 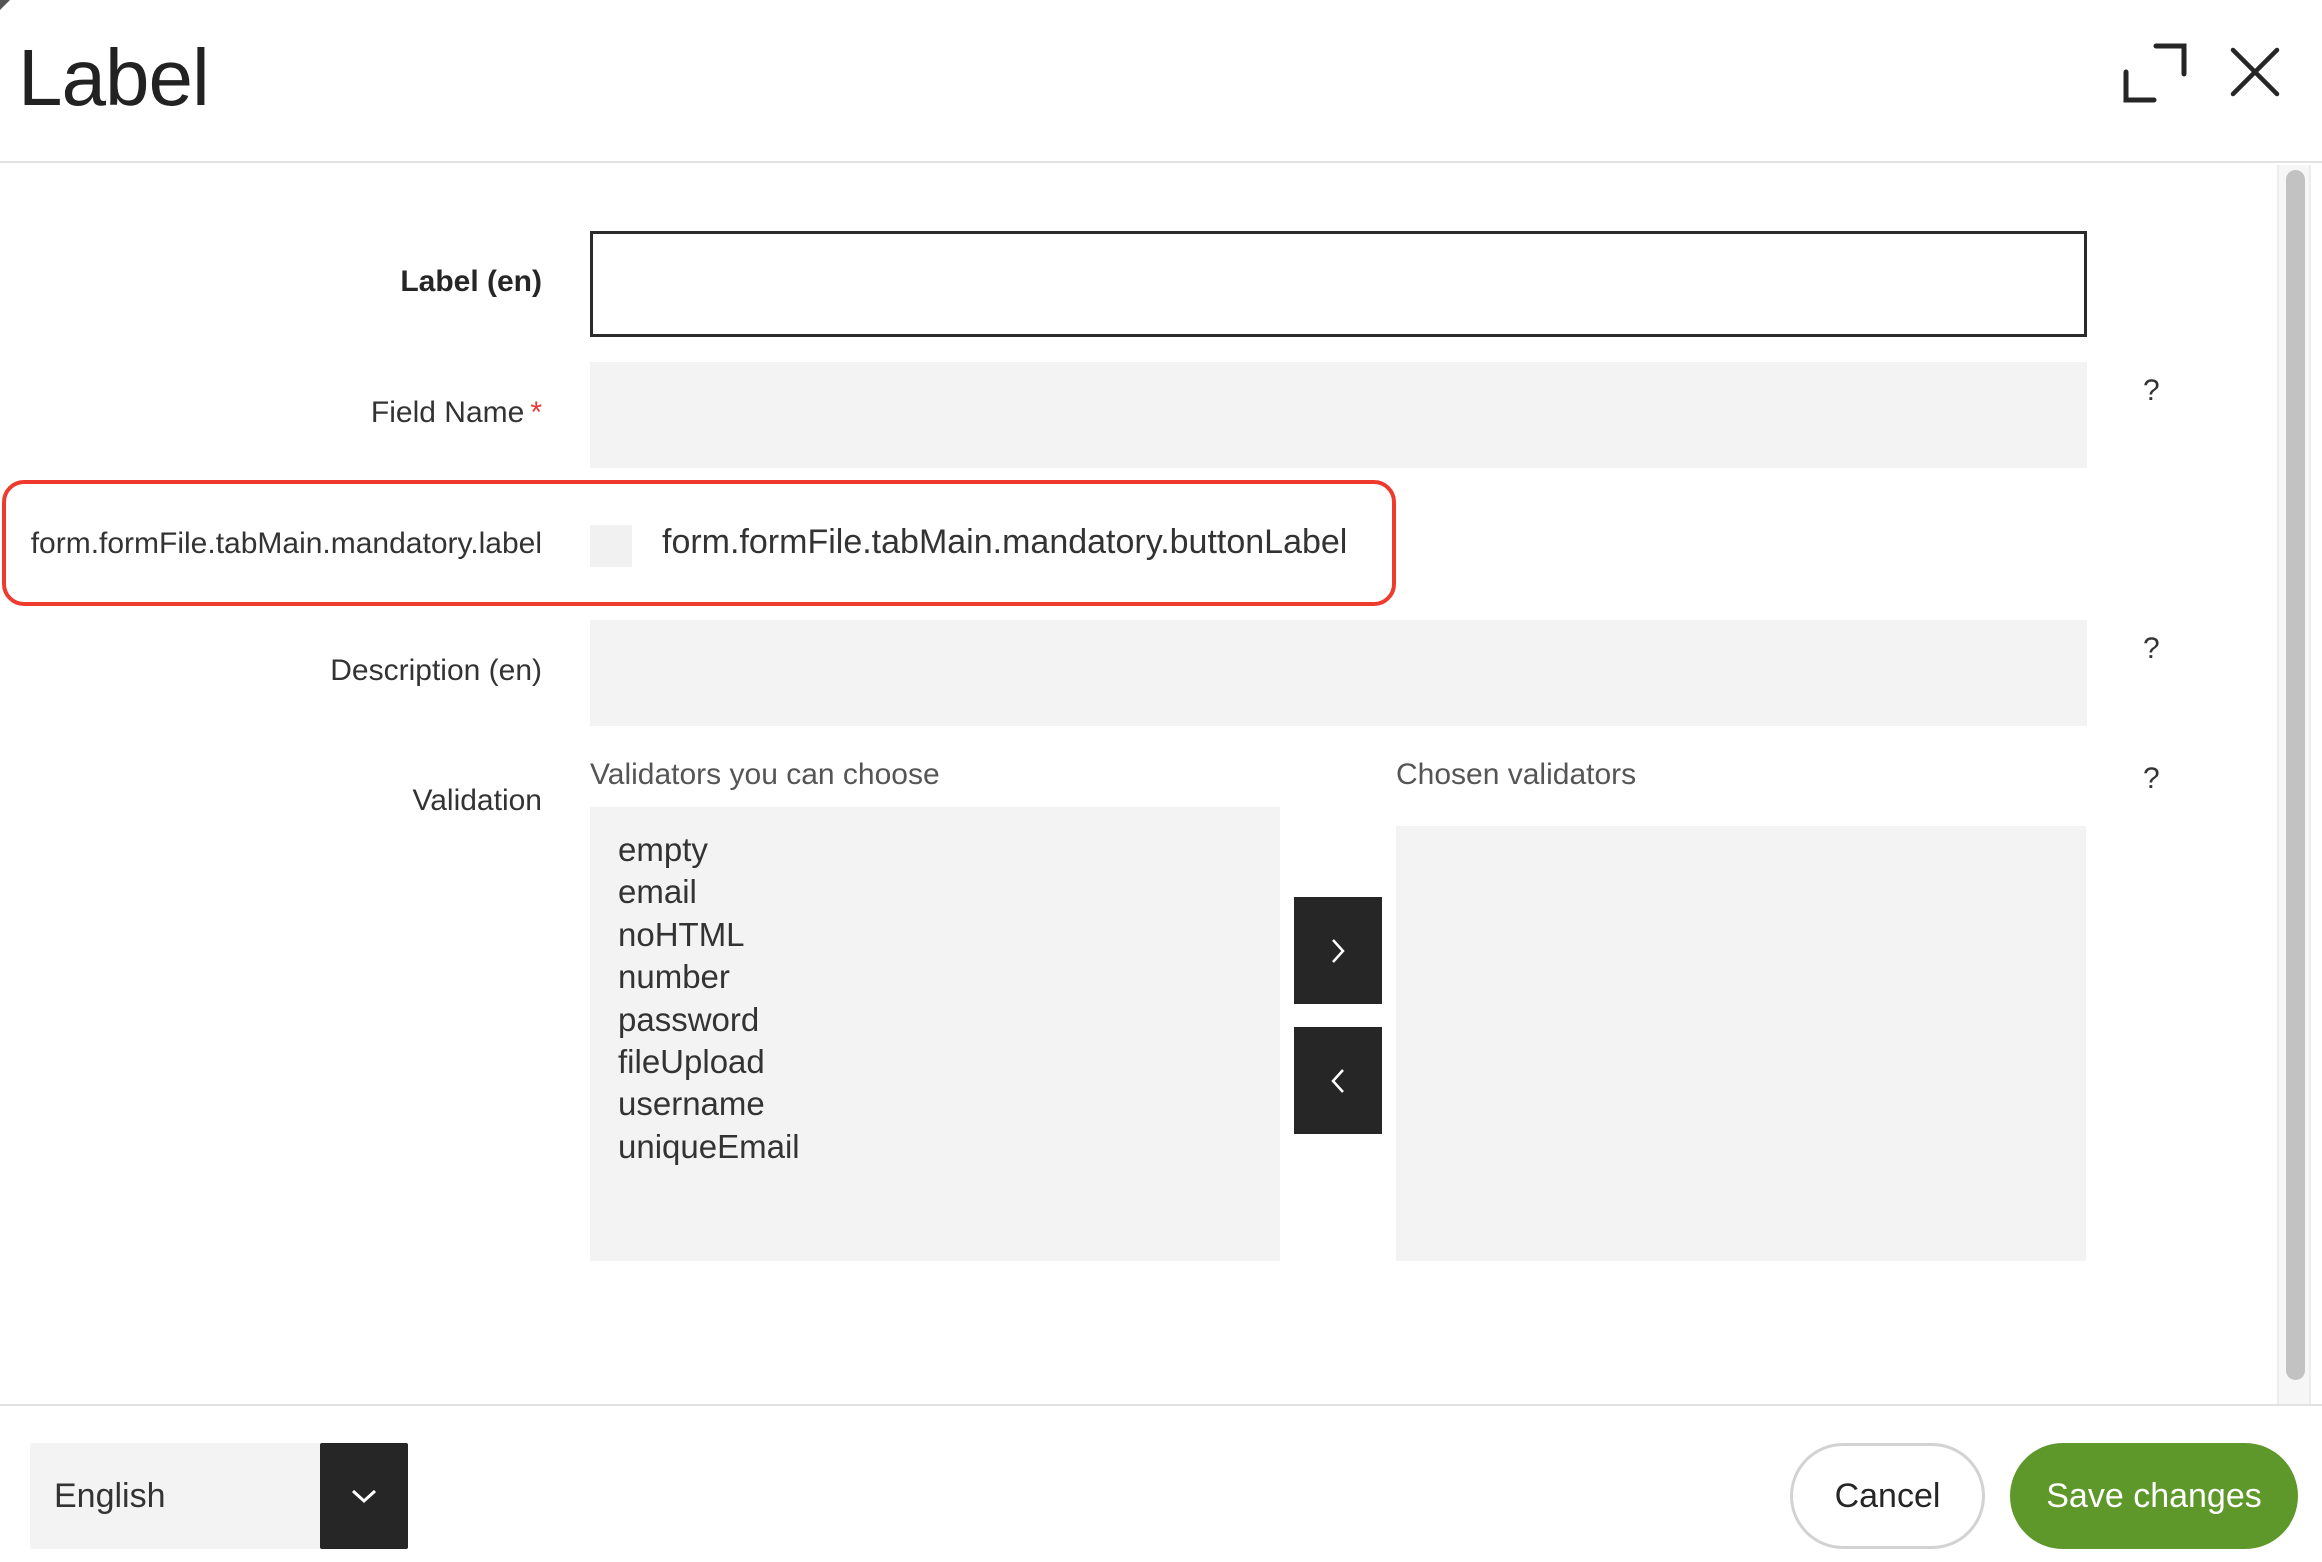 What do you see at coordinates (2151, 779) in the screenshot?
I see `validation-help-icon: ?` at bounding box center [2151, 779].